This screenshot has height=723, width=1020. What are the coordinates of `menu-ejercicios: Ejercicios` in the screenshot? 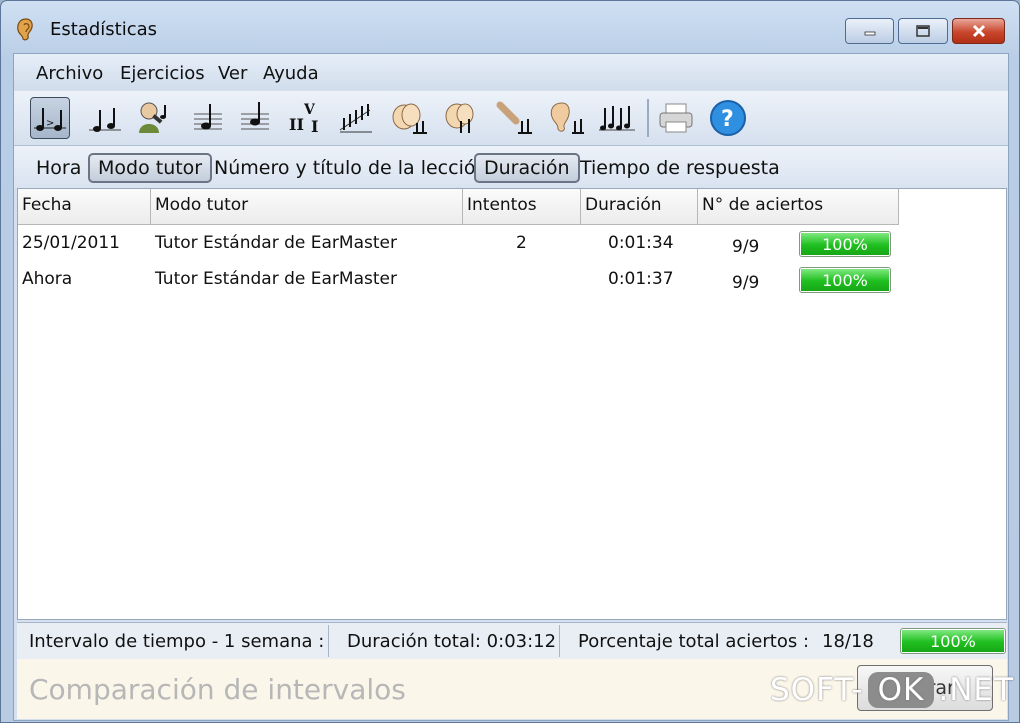 It's located at (162, 73).